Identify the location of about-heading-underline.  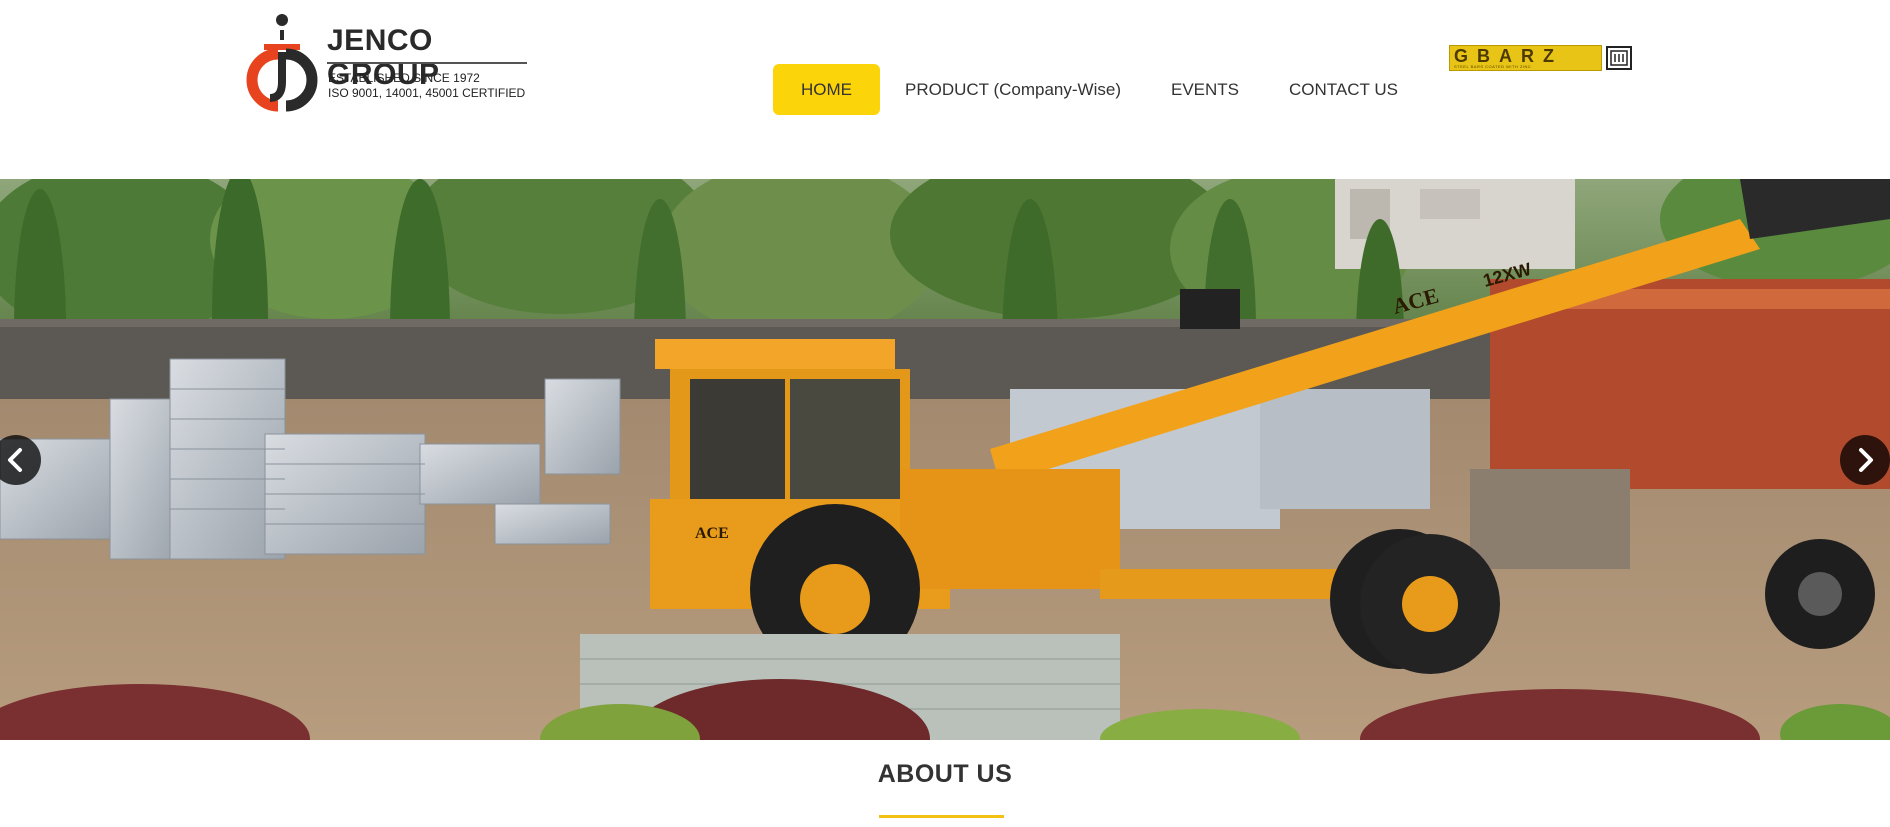
(941, 816).